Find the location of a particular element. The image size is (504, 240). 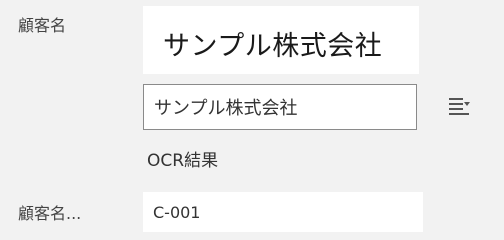

list-select-button is located at coordinates (460, 106).